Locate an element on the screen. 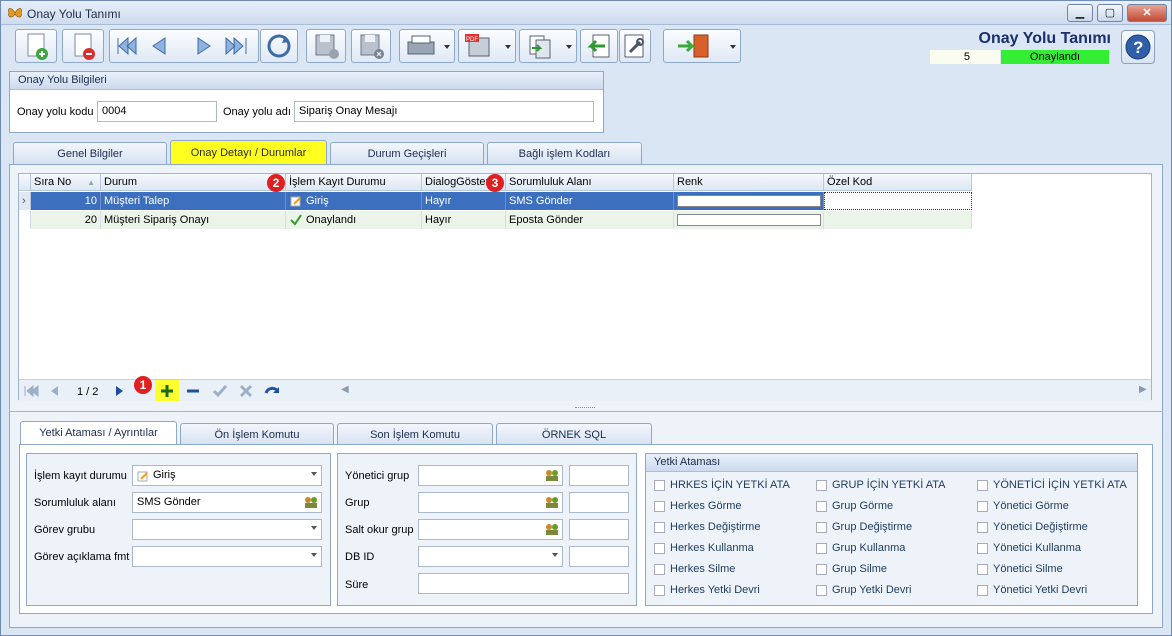 The height and width of the screenshot is (636, 1172). saltokur-extra-input is located at coordinates (599, 529).